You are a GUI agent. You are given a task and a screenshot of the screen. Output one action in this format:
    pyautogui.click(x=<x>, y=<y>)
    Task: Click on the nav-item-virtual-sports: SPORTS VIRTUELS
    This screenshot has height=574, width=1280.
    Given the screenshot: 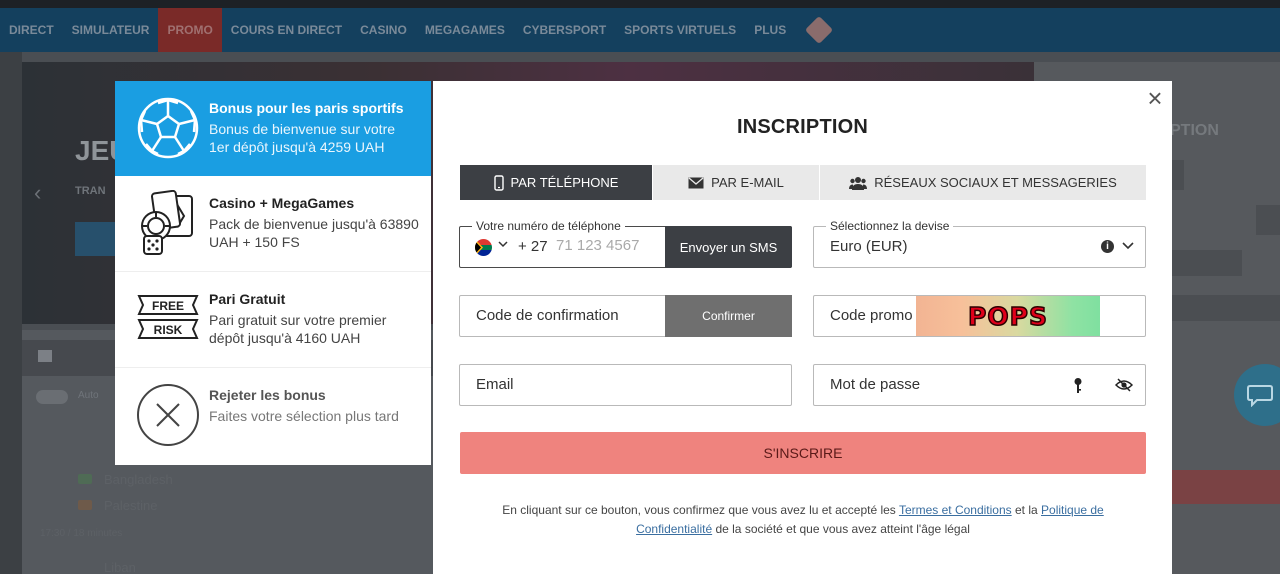 What is the action you would take?
    pyautogui.click(x=680, y=30)
    